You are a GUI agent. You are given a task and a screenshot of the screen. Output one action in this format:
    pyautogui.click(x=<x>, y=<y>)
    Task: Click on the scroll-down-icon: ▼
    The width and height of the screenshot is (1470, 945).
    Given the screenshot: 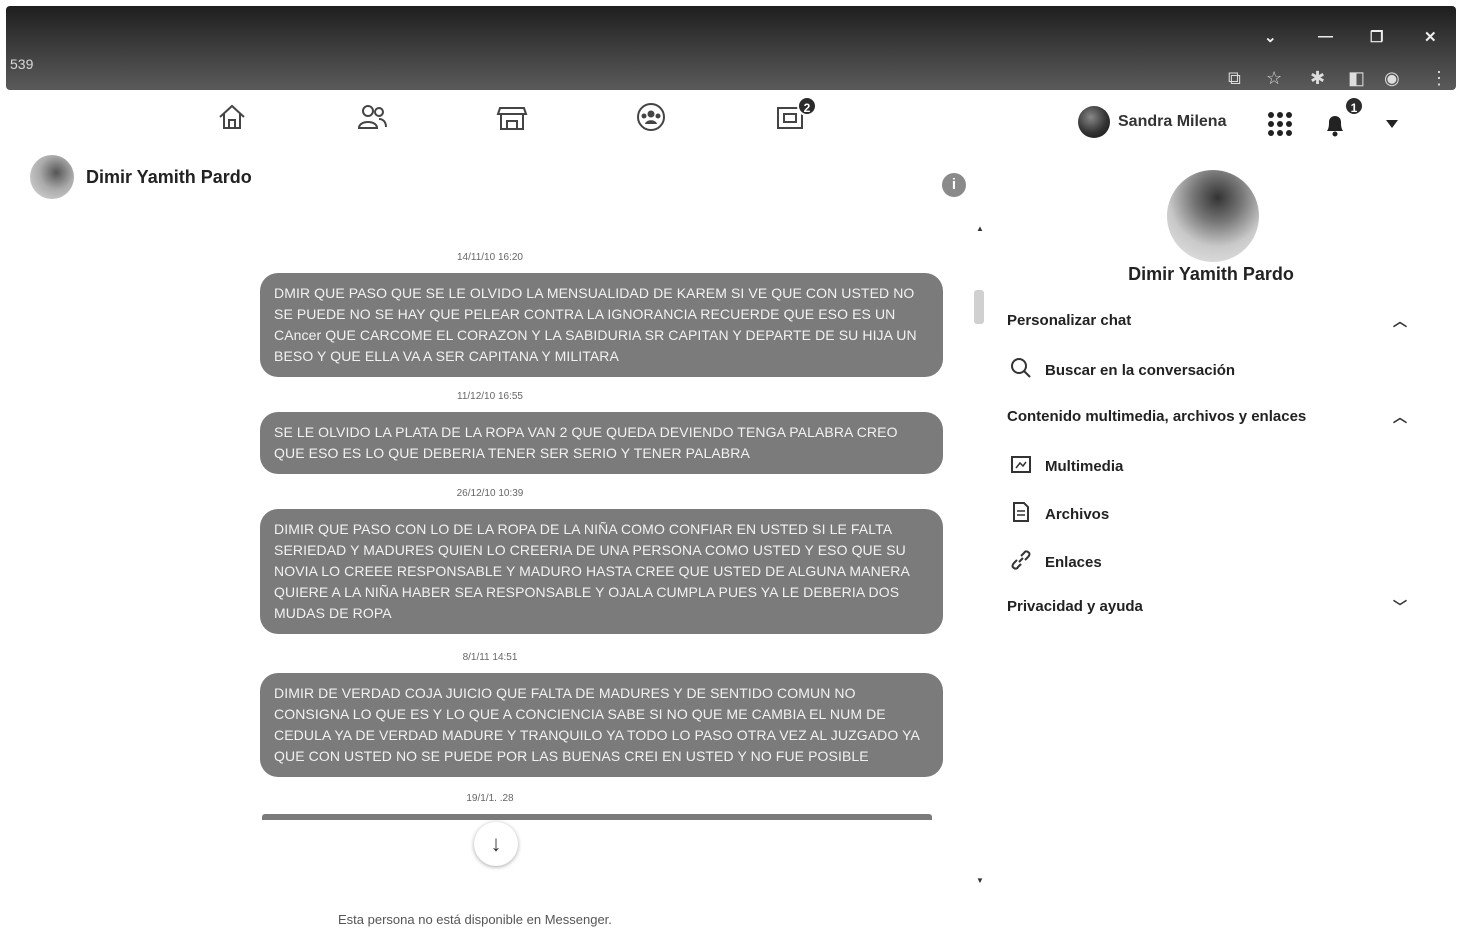 What is the action you would take?
    pyautogui.click(x=980, y=880)
    